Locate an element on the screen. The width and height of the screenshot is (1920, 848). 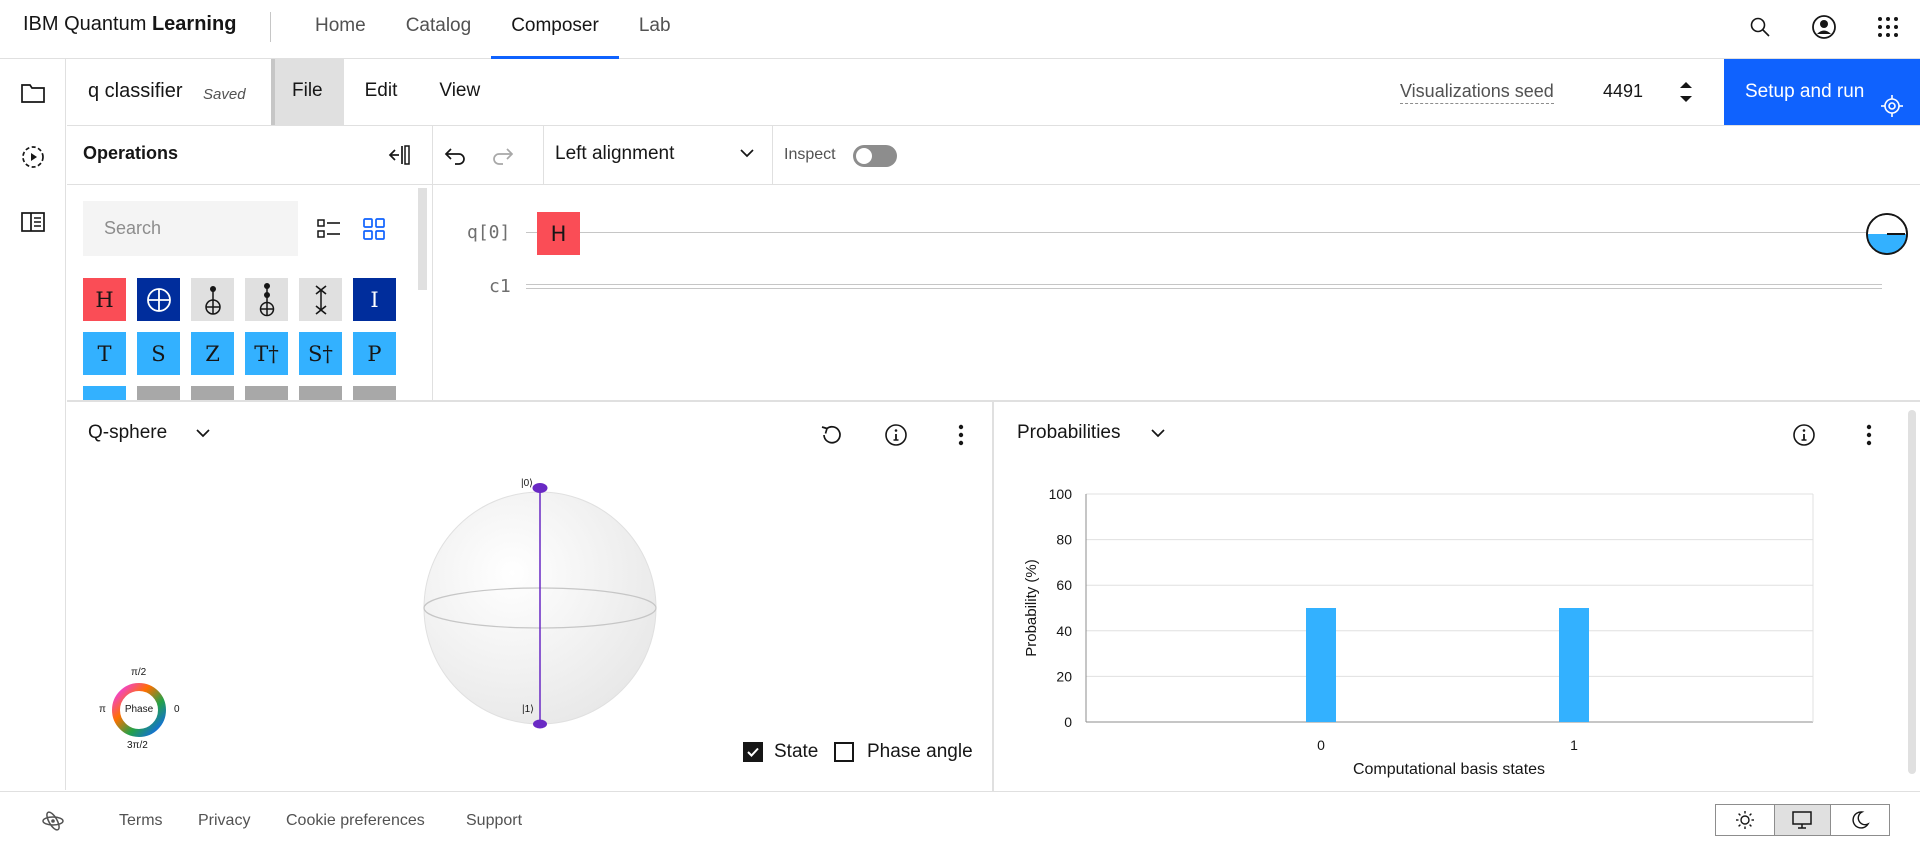
menu-file: File is located at coordinates (307, 92).